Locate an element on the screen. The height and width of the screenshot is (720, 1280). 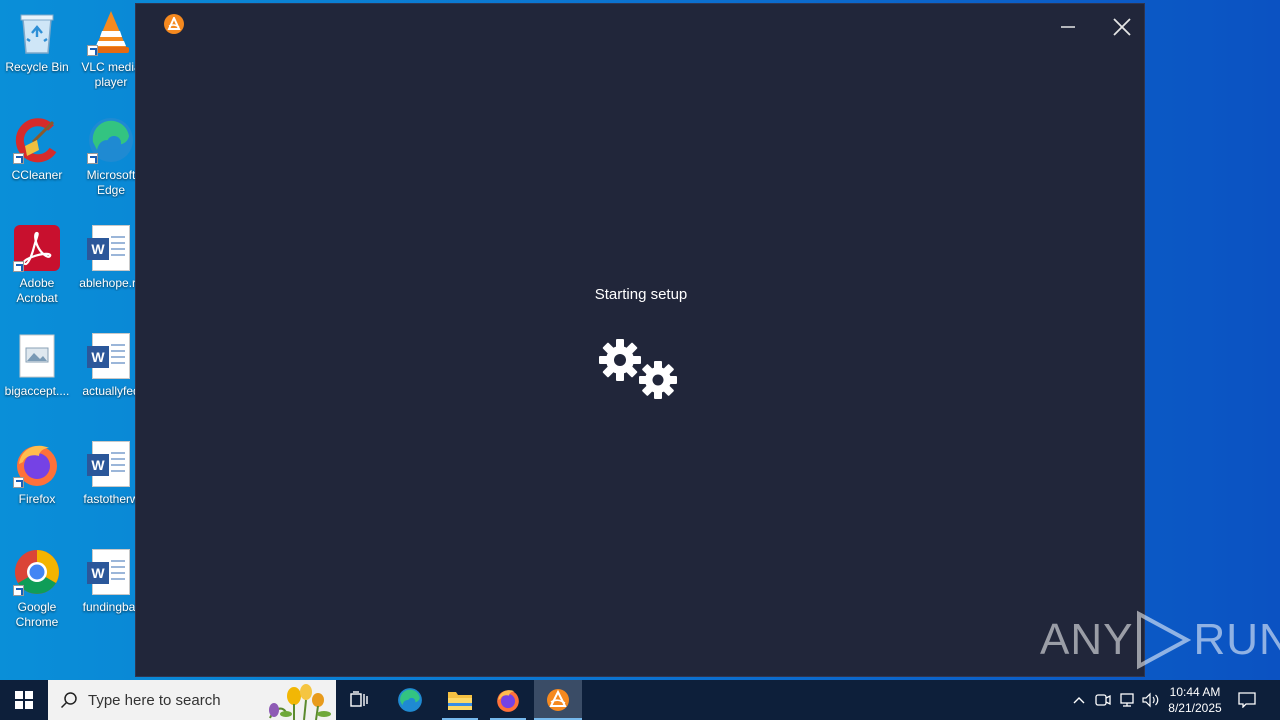
taskbar-installer-button is located at coordinates (558, 700).